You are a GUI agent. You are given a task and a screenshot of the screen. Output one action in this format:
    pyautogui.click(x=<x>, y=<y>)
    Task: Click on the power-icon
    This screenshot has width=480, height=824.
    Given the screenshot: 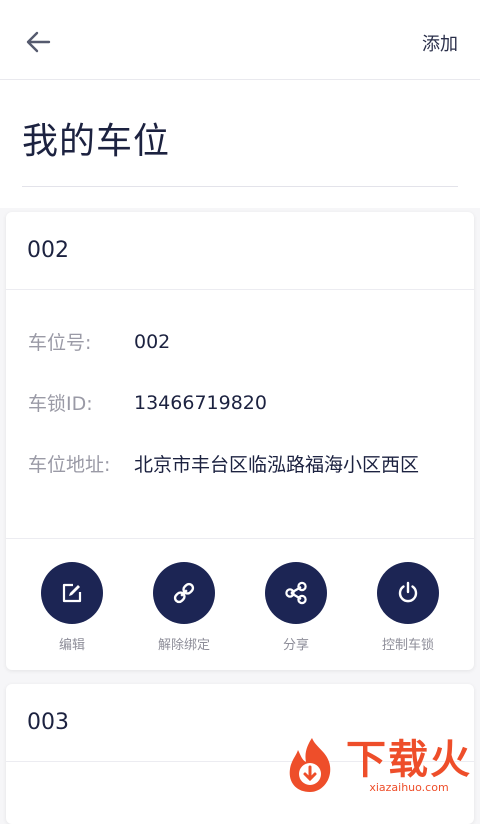 What is the action you would take?
    pyautogui.click(x=408, y=592)
    